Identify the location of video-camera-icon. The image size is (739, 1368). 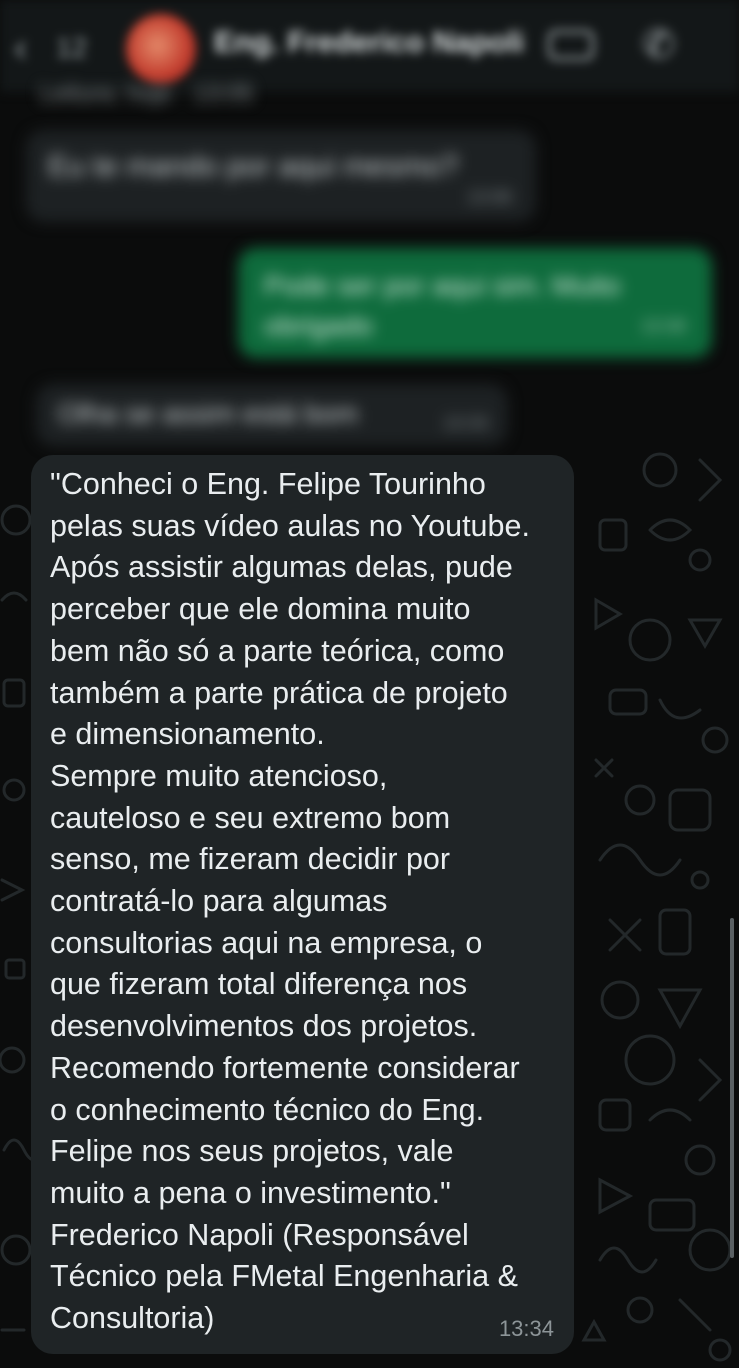
(571, 45).